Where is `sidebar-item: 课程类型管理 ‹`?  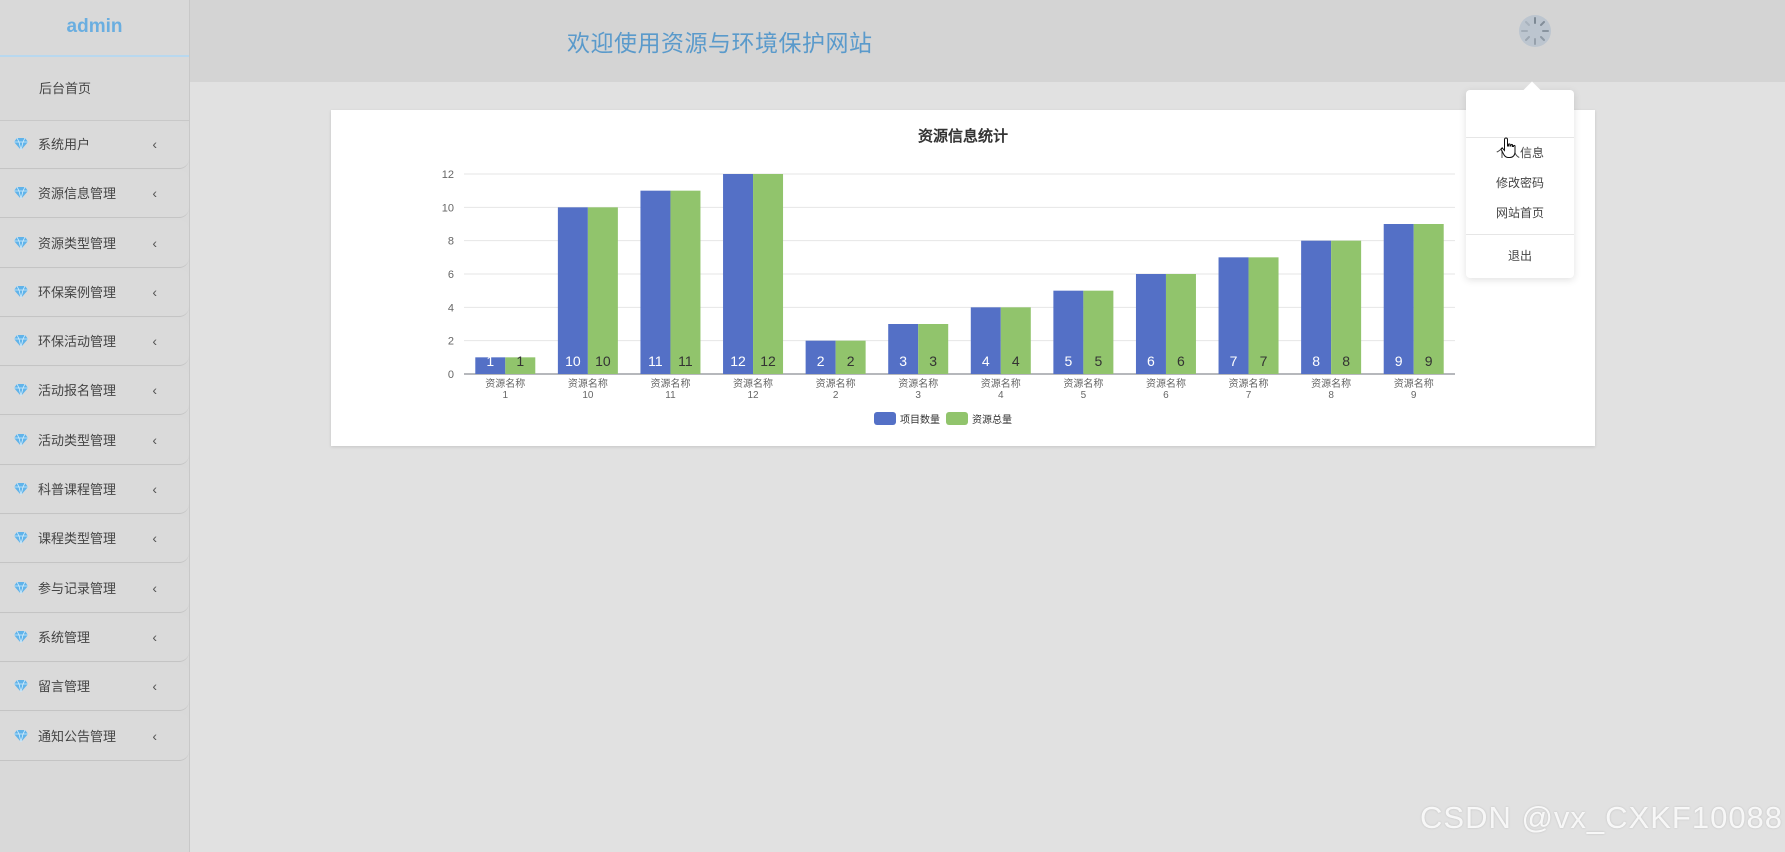
sidebar-item: 课程类型管理 ‹ is located at coordinates (94, 539).